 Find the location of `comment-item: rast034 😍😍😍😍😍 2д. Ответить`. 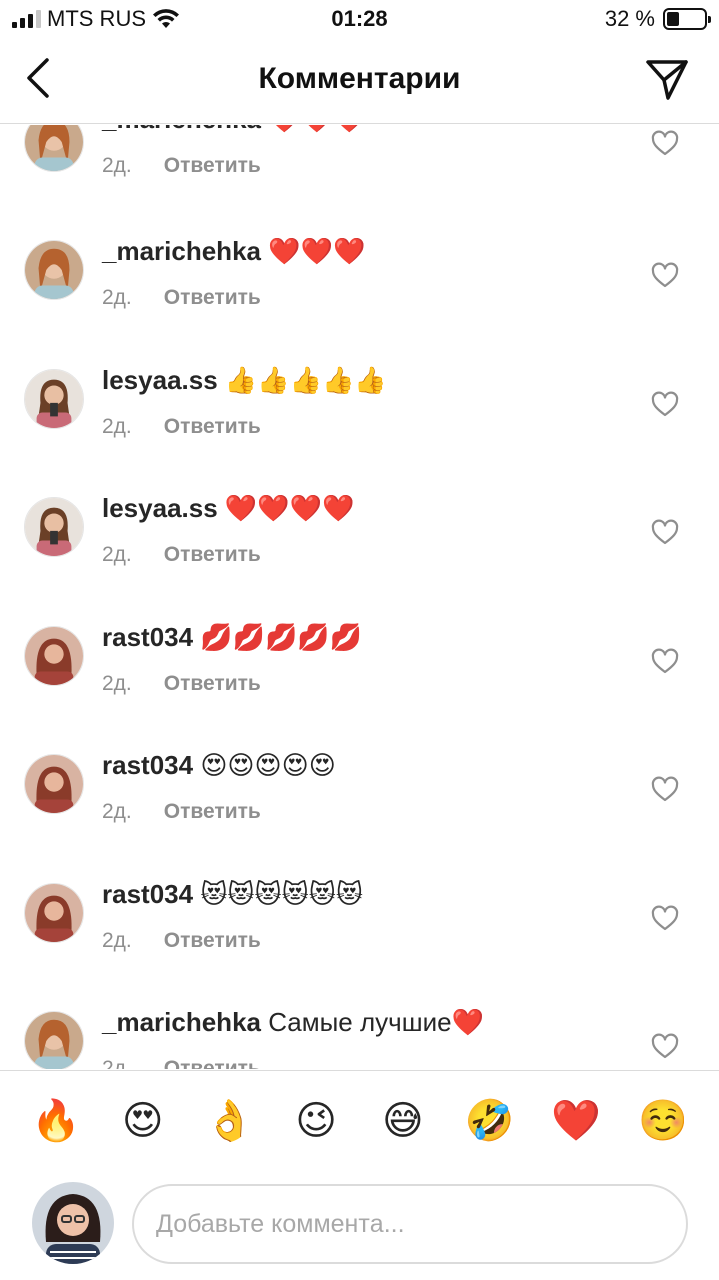

comment-item: rast034 😍😍😍😍😍 2д. Ответить is located at coordinates (359, 804).